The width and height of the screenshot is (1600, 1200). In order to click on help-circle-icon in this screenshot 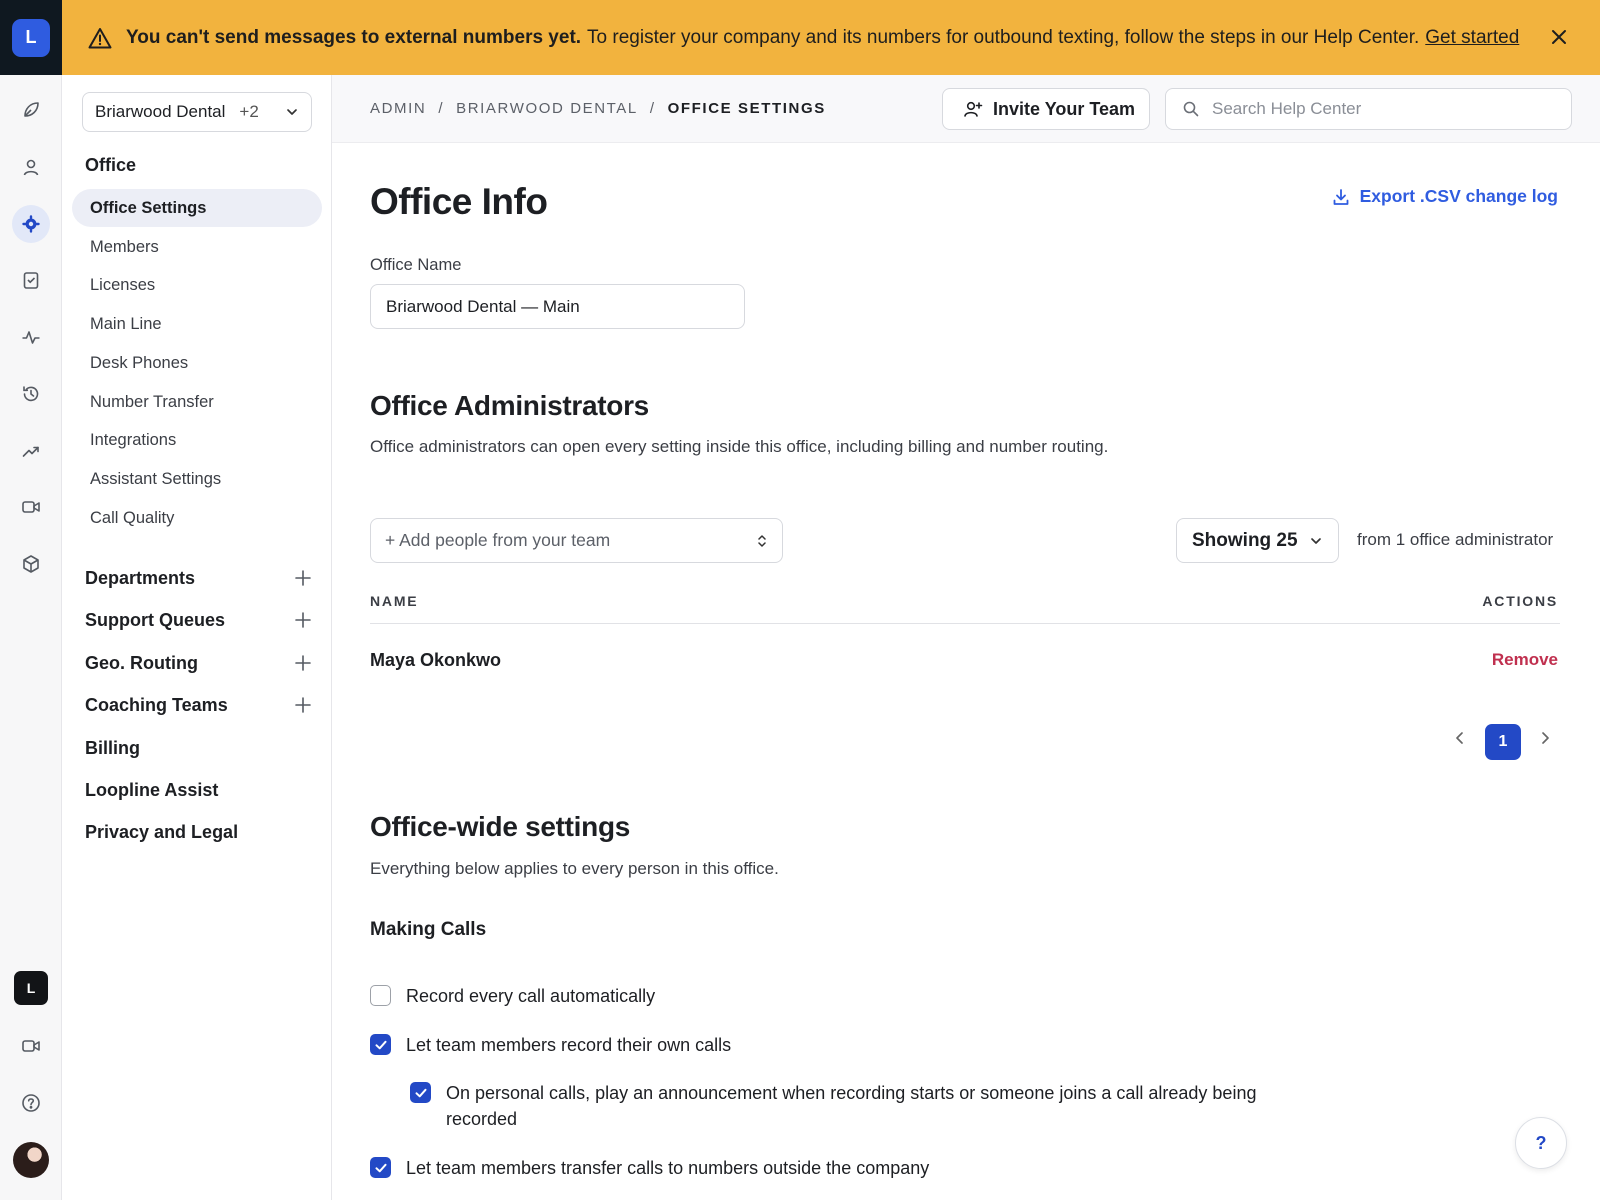, I will do `click(31, 1103)`.